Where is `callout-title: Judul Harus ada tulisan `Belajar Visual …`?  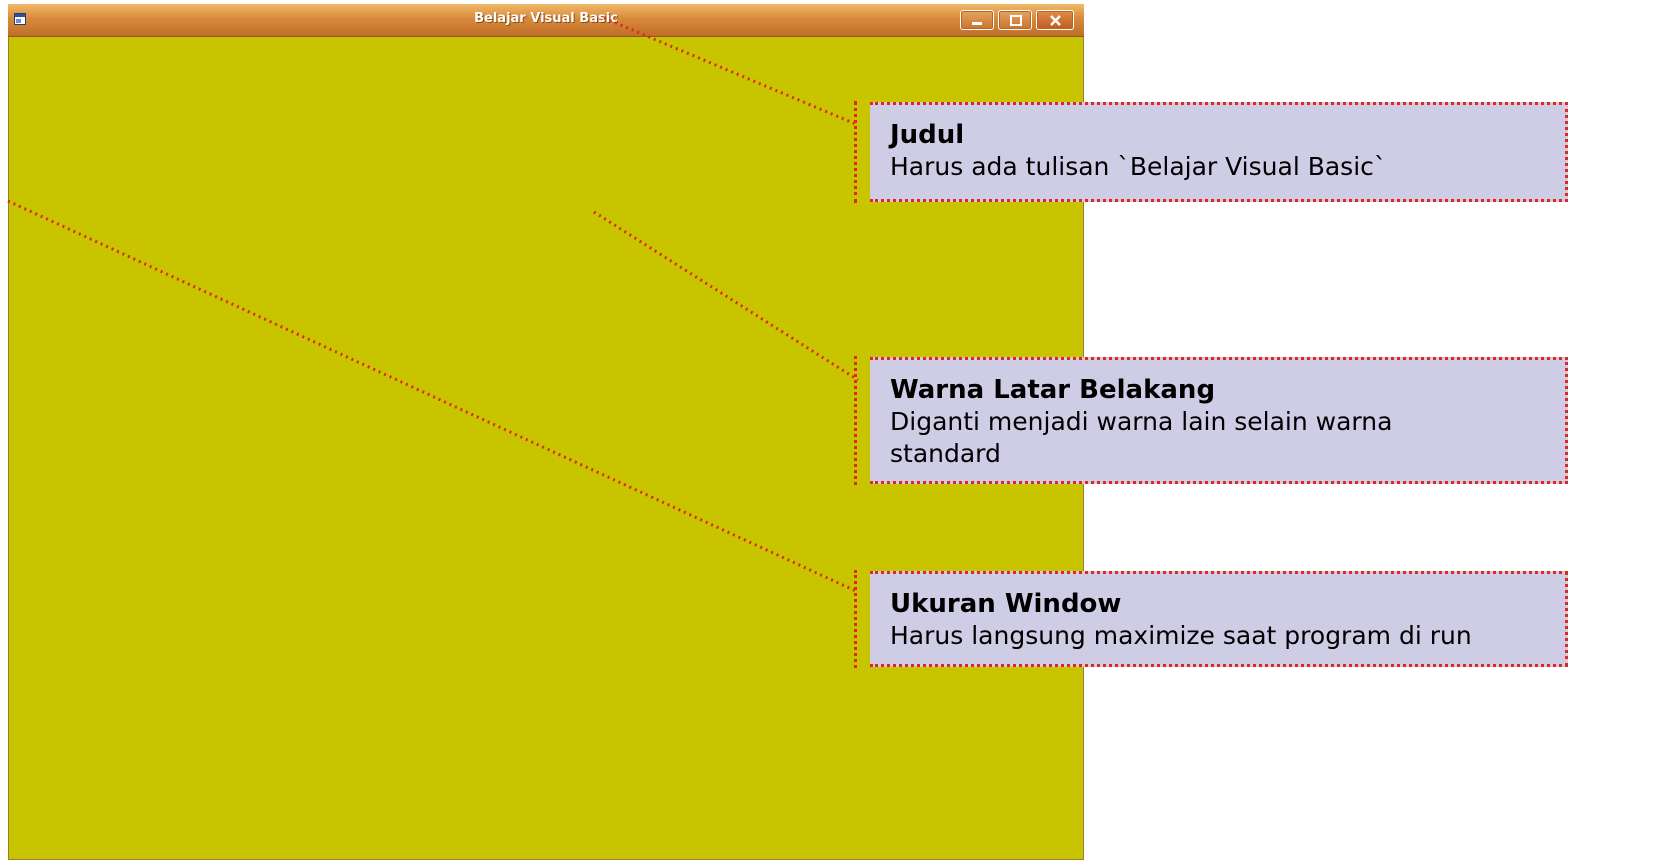 callout-title: Judul Harus ada tulisan `Belajar Visual … is located at coordinates (1211, 152).